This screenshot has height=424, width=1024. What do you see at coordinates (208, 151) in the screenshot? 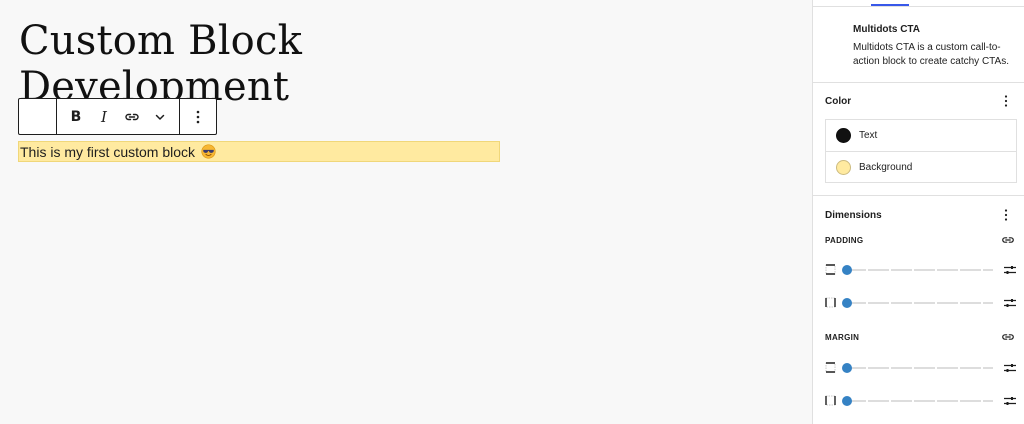
I see `smiling-face-with-sunglasses-icon` at bounding box center [208, 151].